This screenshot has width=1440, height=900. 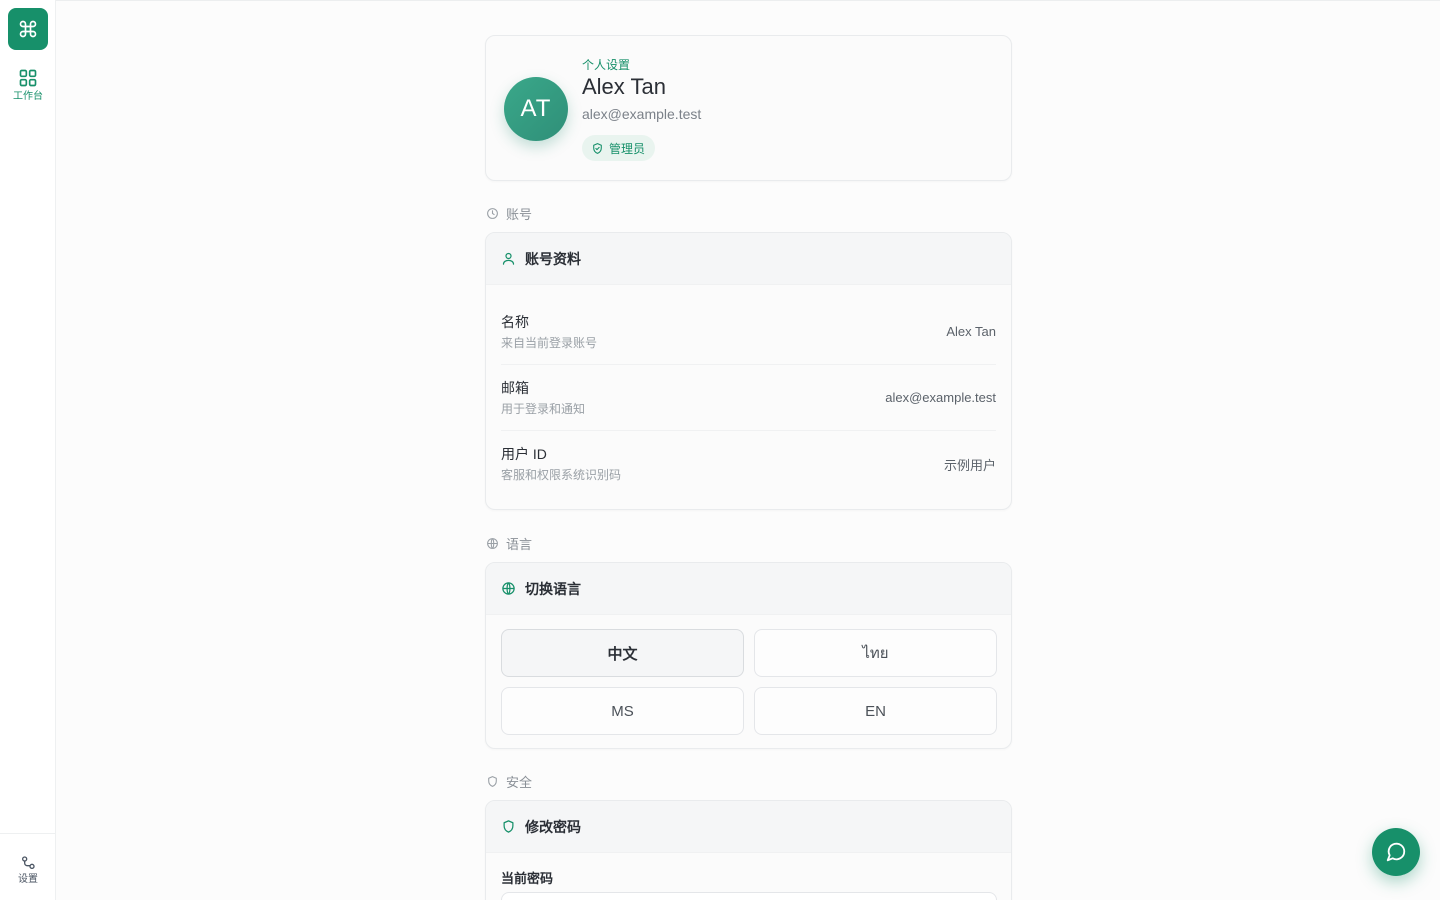 I want to click on card-header: 账号资料, so click(x=748, y=259).